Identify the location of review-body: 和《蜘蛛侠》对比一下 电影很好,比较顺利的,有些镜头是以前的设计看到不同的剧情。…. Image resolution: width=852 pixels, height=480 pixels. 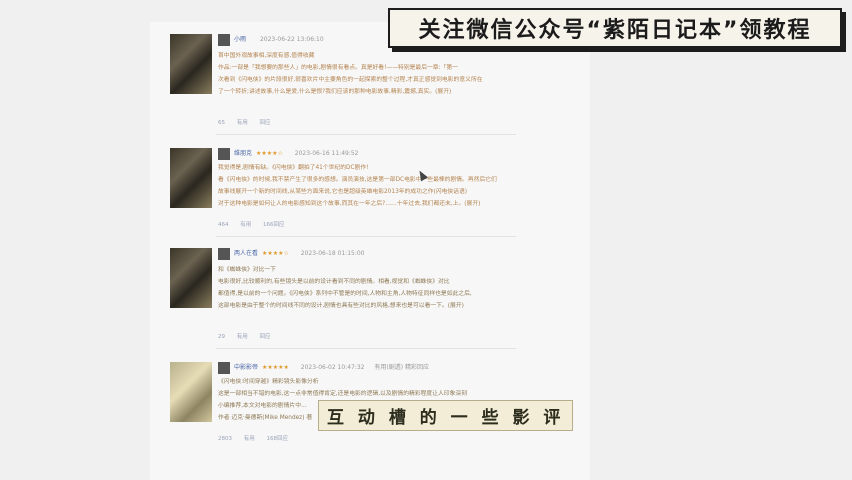
(363, 288).